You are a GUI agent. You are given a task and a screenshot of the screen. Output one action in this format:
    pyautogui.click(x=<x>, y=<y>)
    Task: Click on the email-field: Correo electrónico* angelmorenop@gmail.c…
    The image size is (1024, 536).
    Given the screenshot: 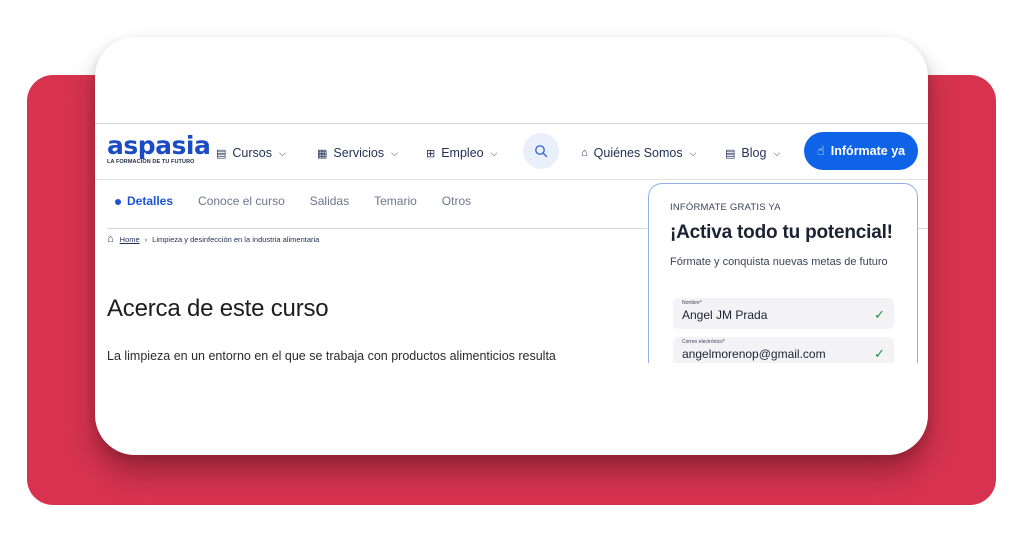 What is the action you would take?
    pyautogui.click(x=783, y=350)
    